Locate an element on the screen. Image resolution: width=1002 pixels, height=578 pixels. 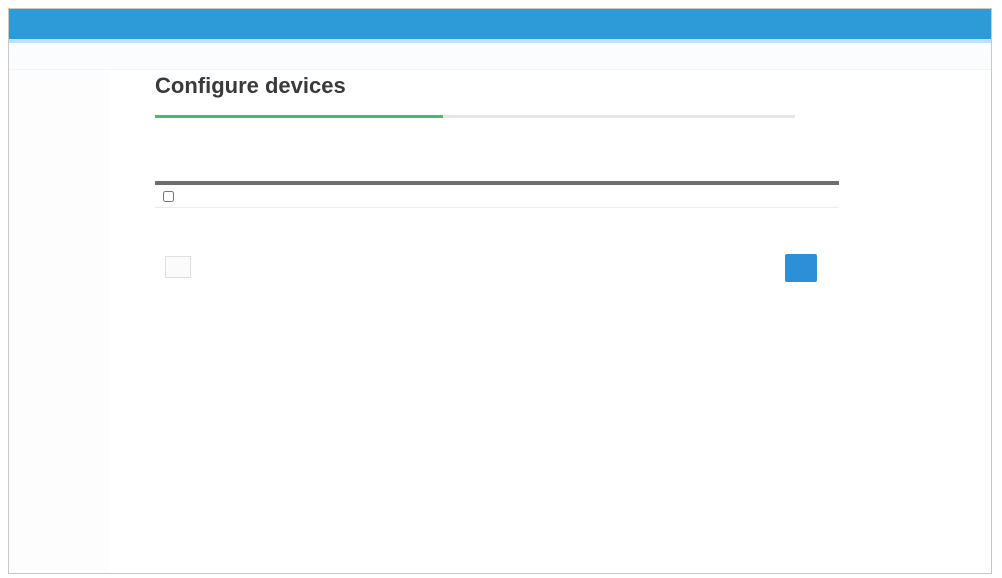
next-button is located at coordinates (801, 268).